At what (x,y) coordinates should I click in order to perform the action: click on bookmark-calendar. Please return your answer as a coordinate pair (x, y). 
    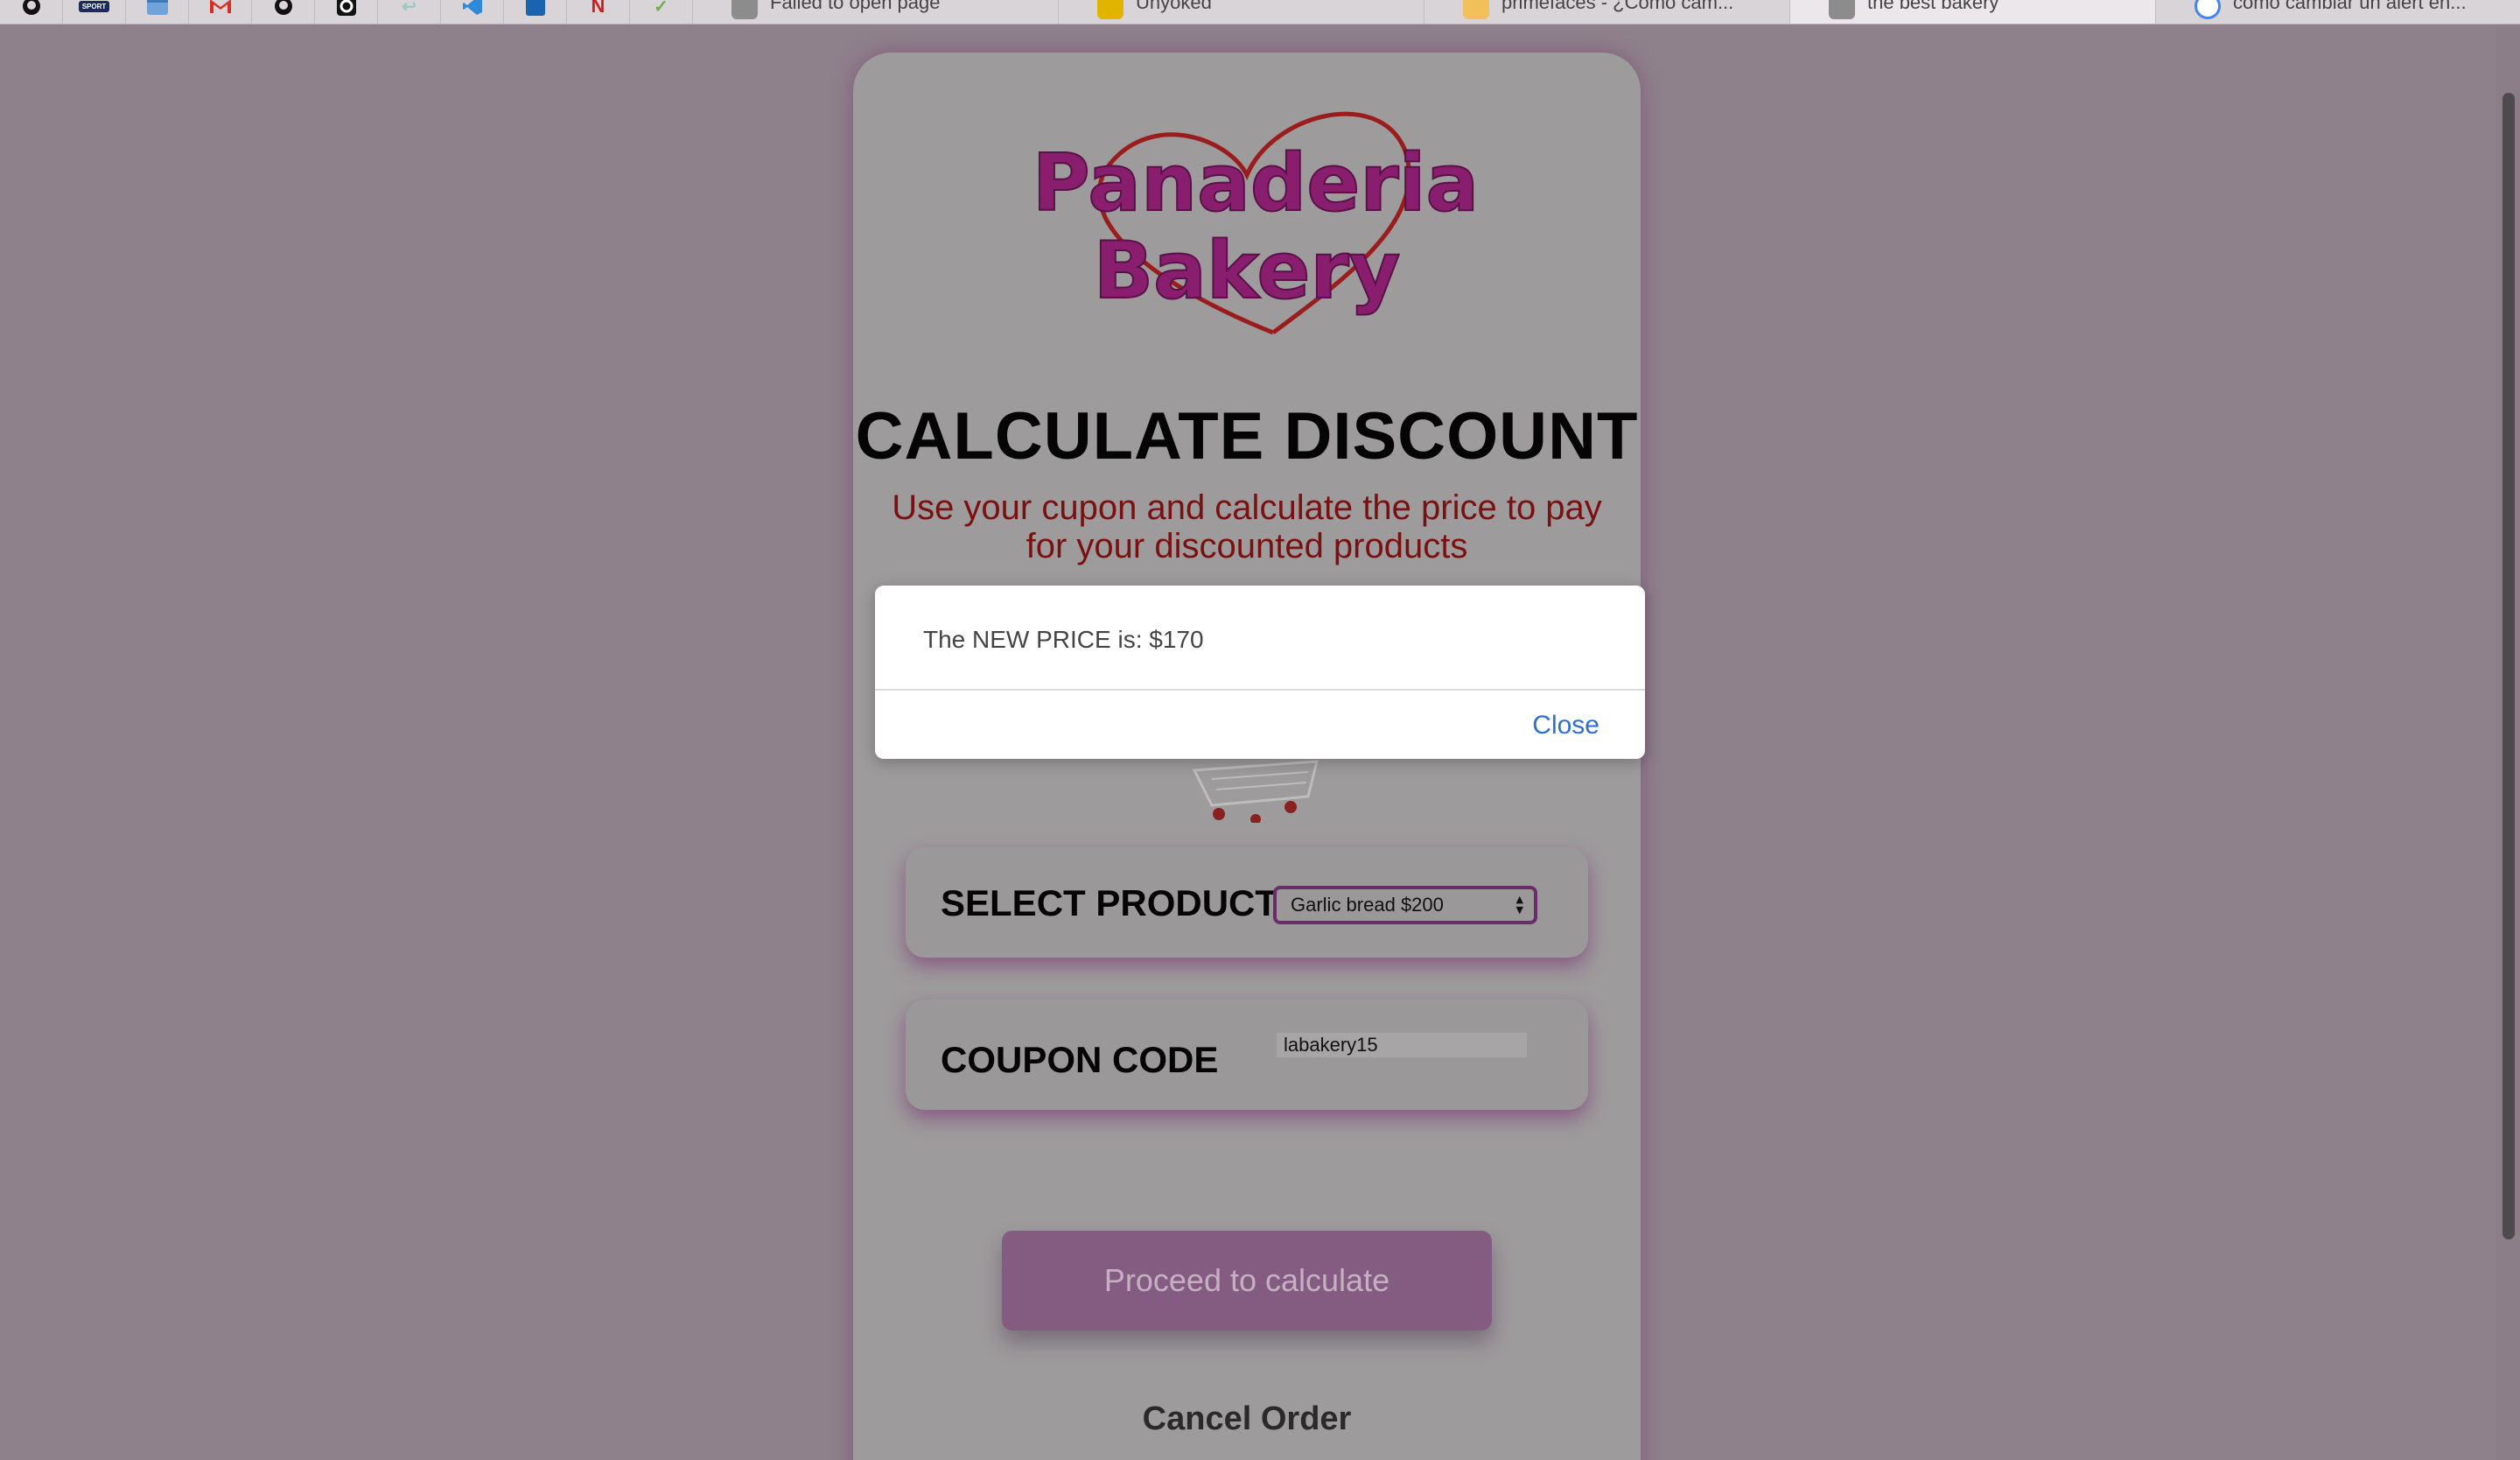
    Looking at the image, I should click on (157, 12).